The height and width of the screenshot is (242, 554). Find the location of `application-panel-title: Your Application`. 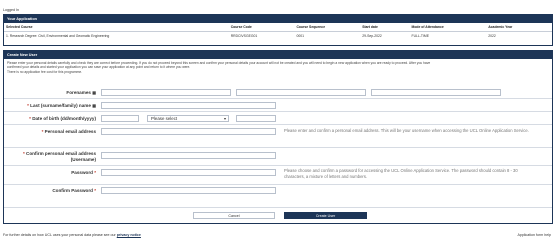

application-panel-title: Your Application is located at coordinates (278, 19).